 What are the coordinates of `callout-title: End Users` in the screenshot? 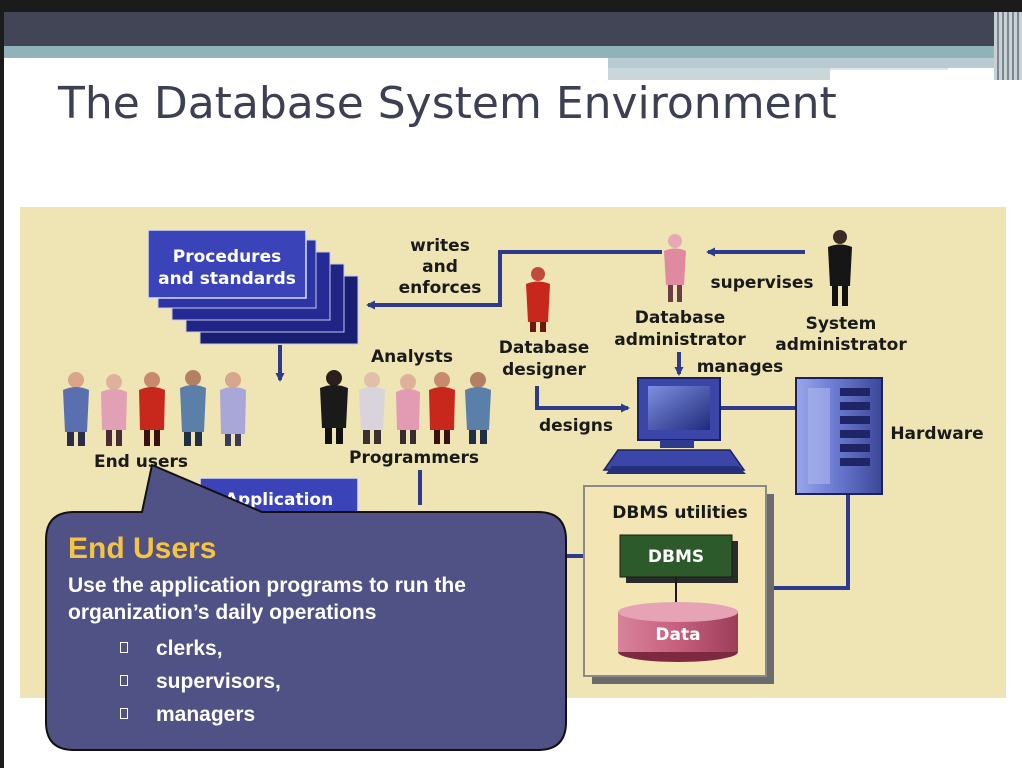 It's located at (142, 548).